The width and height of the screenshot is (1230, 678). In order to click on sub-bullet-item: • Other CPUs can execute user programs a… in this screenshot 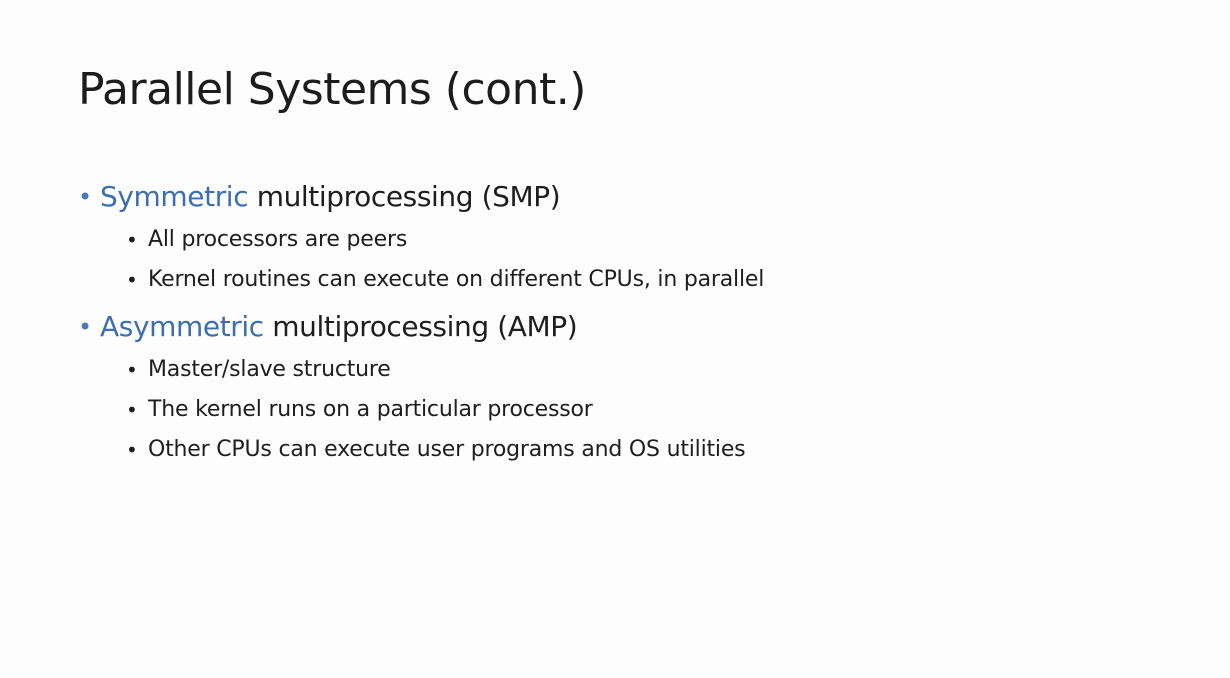, I will do `click(652, 450)`.